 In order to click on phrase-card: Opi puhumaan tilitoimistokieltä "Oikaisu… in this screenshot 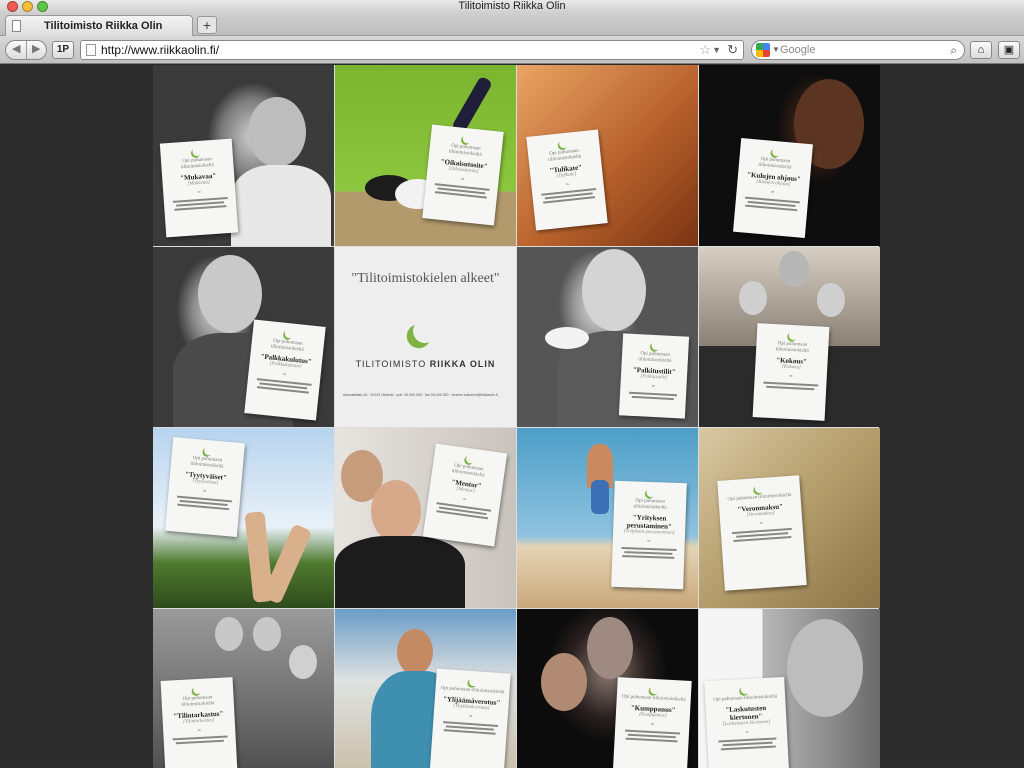, I will do `click(463, 175)`.